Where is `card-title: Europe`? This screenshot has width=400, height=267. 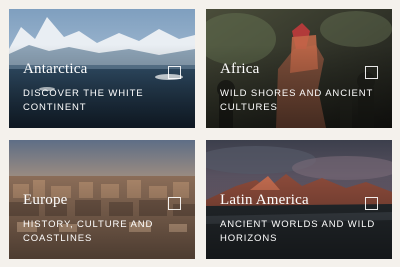 card-title: Europe is located at coordinates (45, 200).